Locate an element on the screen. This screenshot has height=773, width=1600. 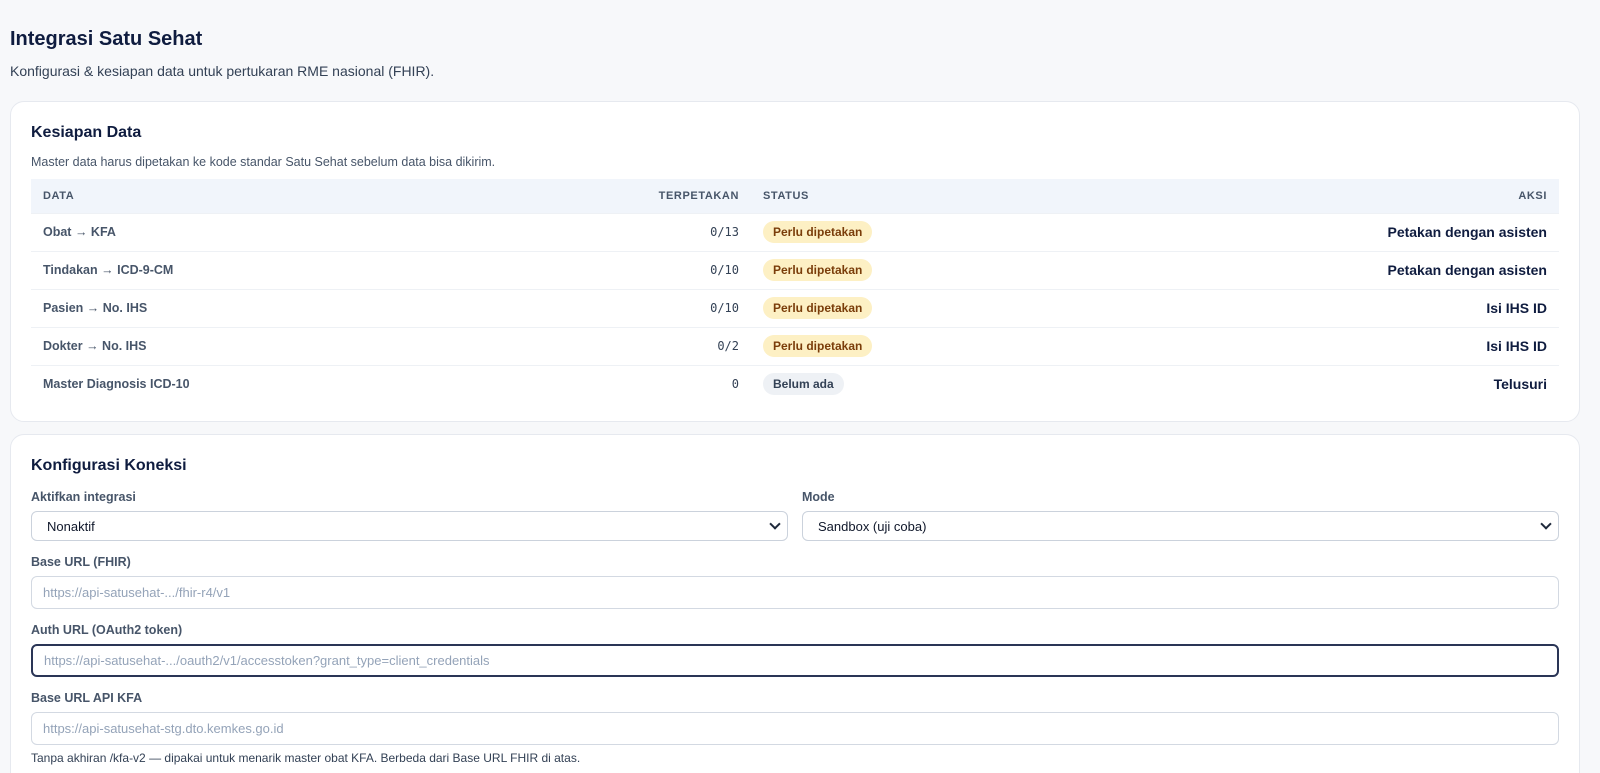
enable-select-value: Nonaktif is located at coordinates (71, 526).